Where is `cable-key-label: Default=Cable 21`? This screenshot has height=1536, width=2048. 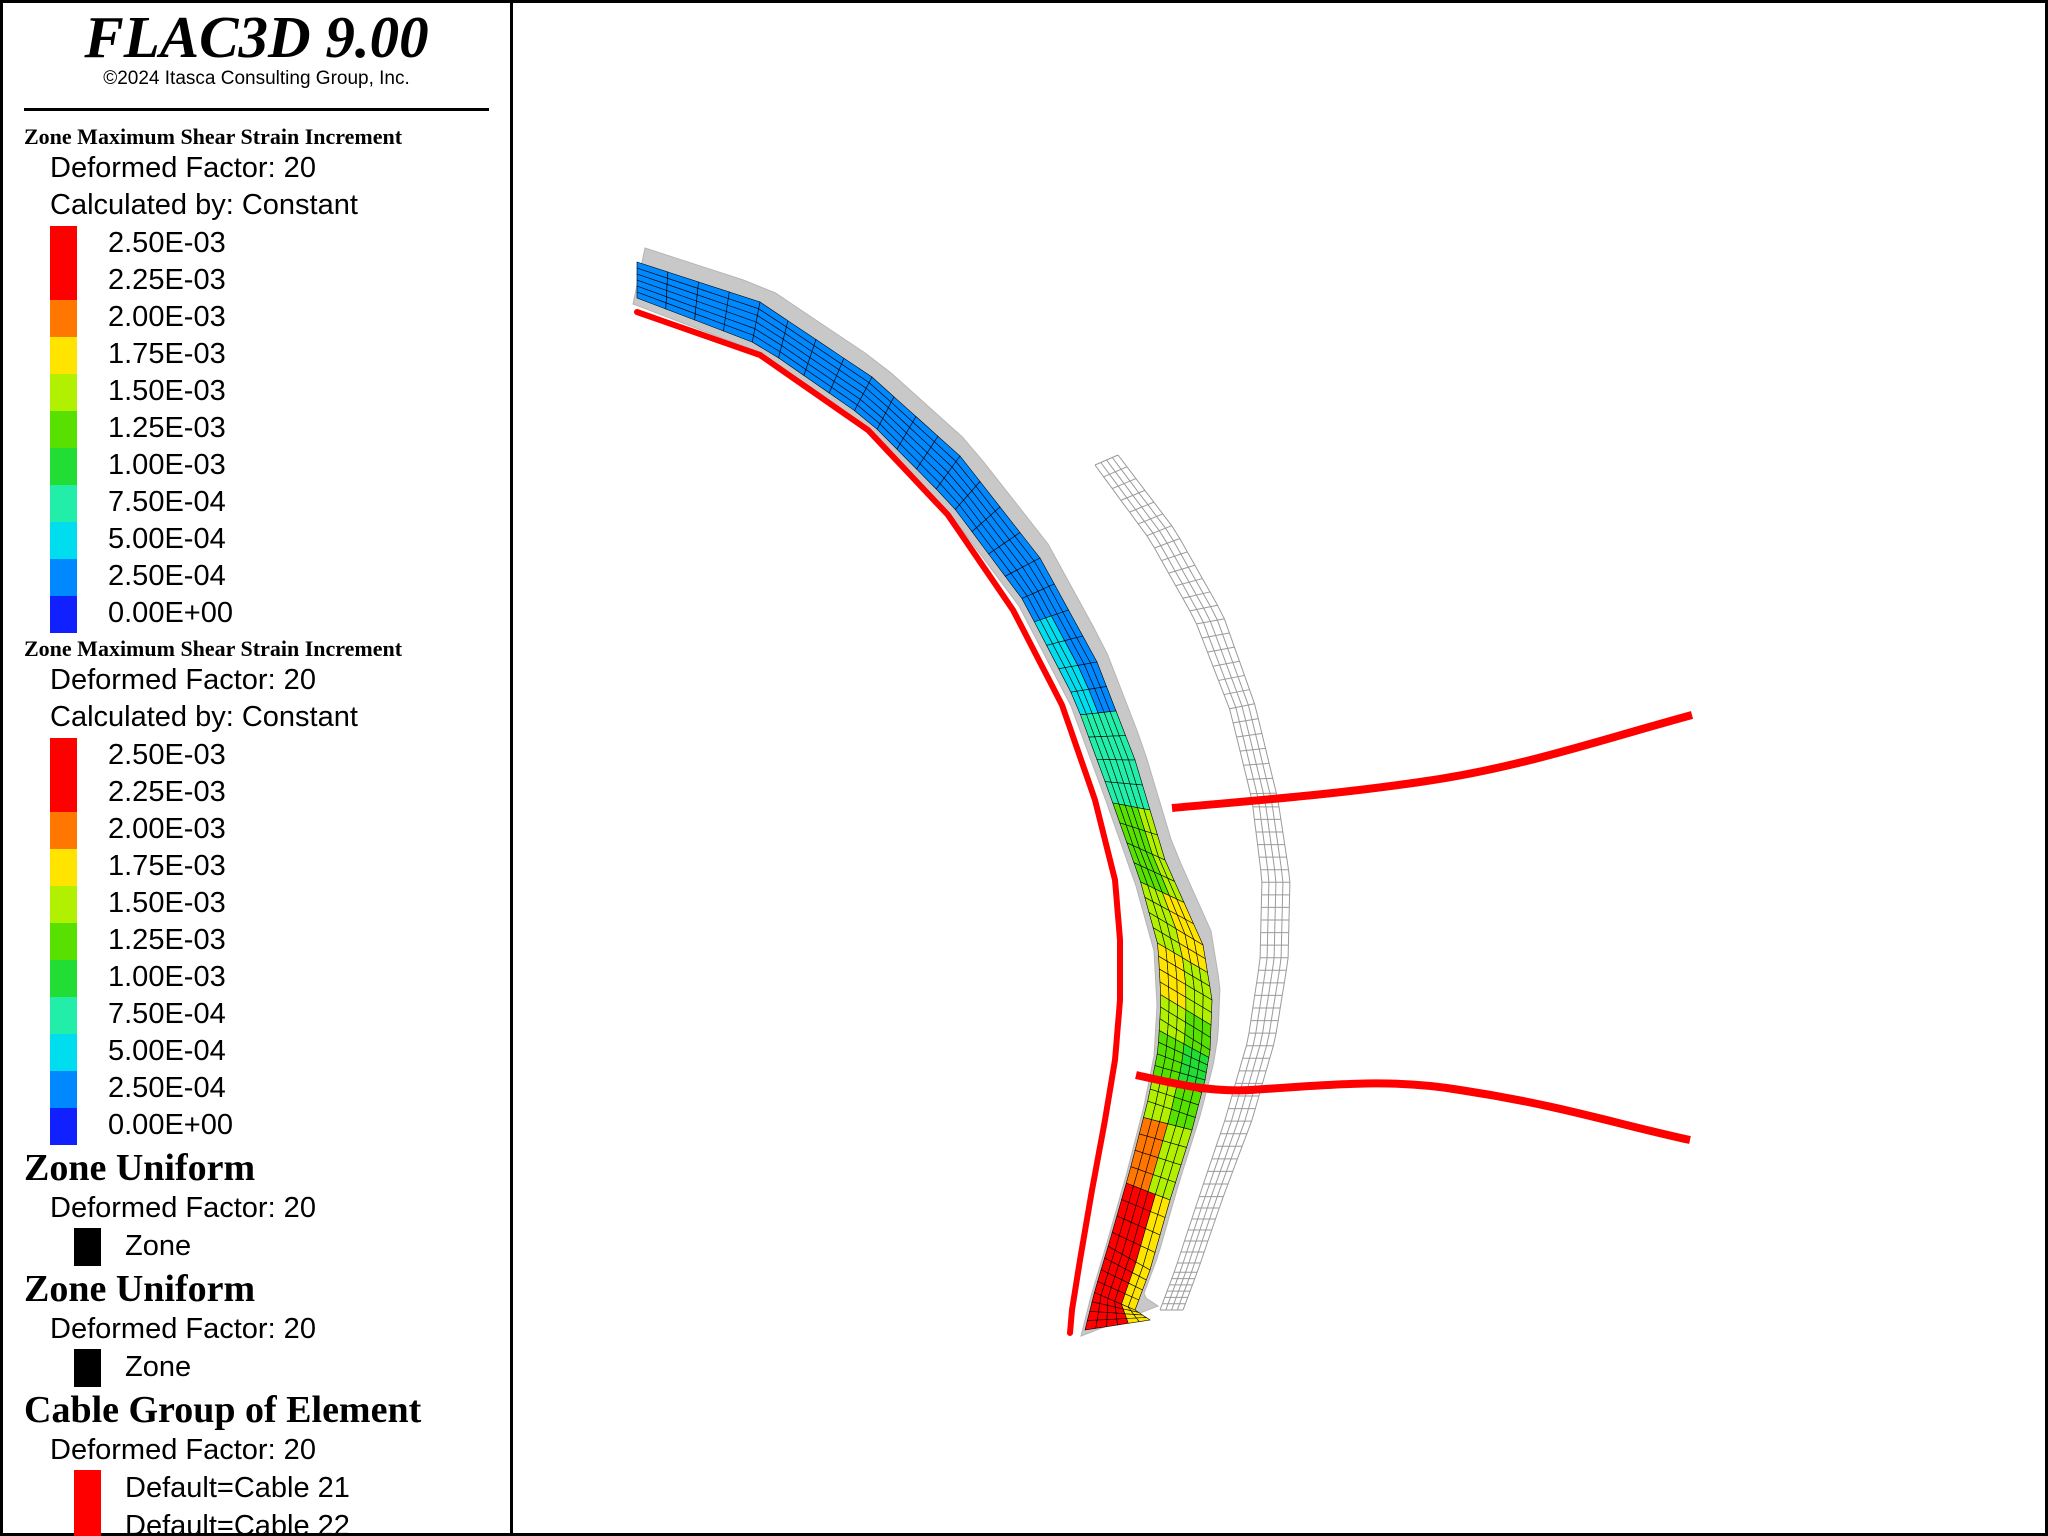 cable-key-label: Default=Cable 21 is located at coordinates (237, 1488).